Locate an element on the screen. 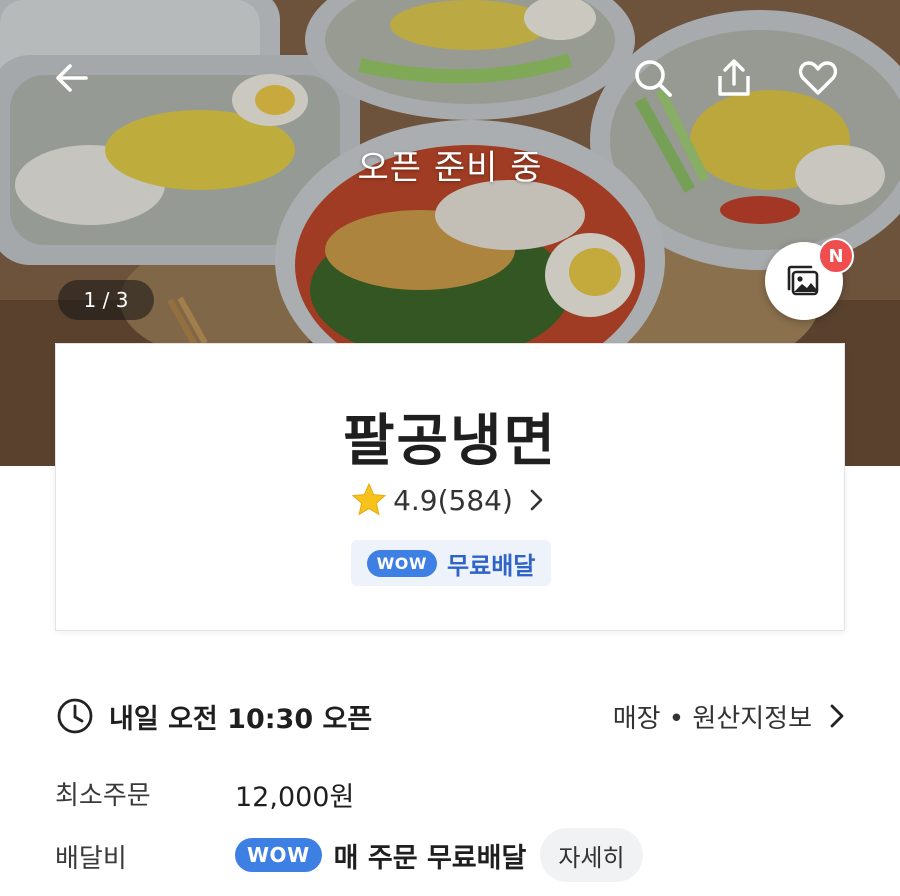 The image size is (900, 896). open-status-text: 오픈 준비 중 is located at coordinates (450, 168).